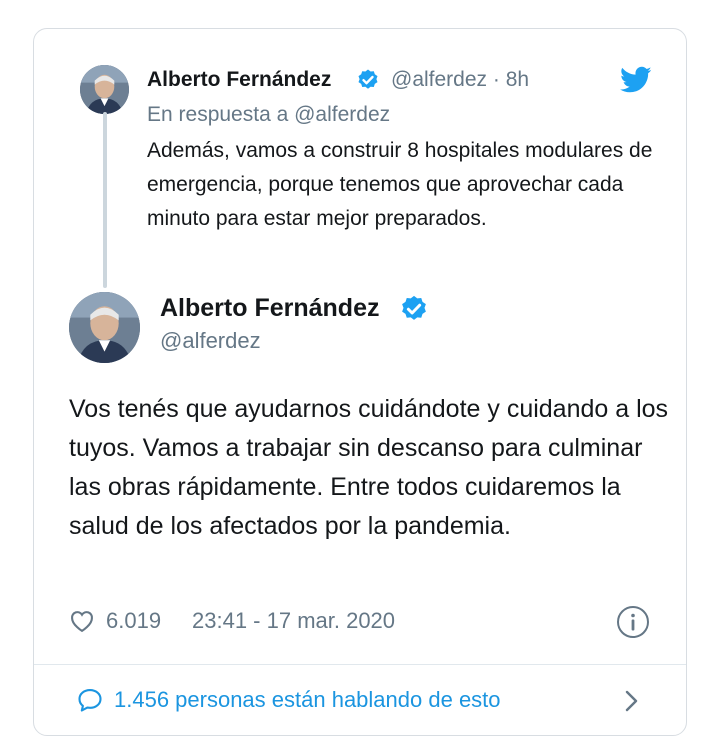 The height and width of the screenshot is (739, 720). Describe the element at coordinates (360, 664) in the screenshot. I see `divider` at that location.